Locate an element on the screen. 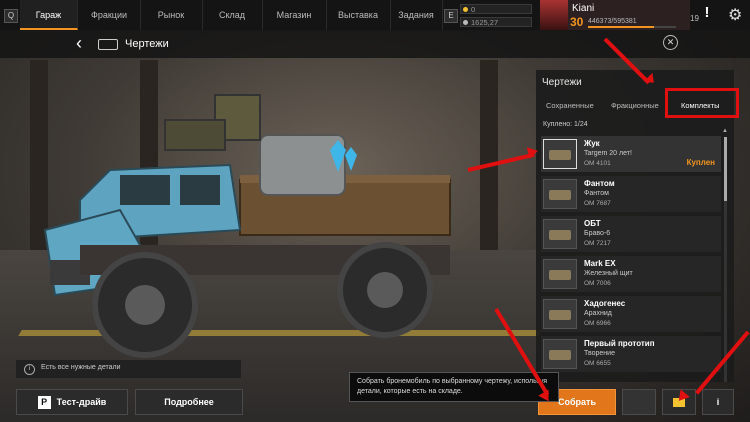 This screenshot has height=422, width=750. parts-info-text: Есть все нужные детали is located at coordinates (81, 367).